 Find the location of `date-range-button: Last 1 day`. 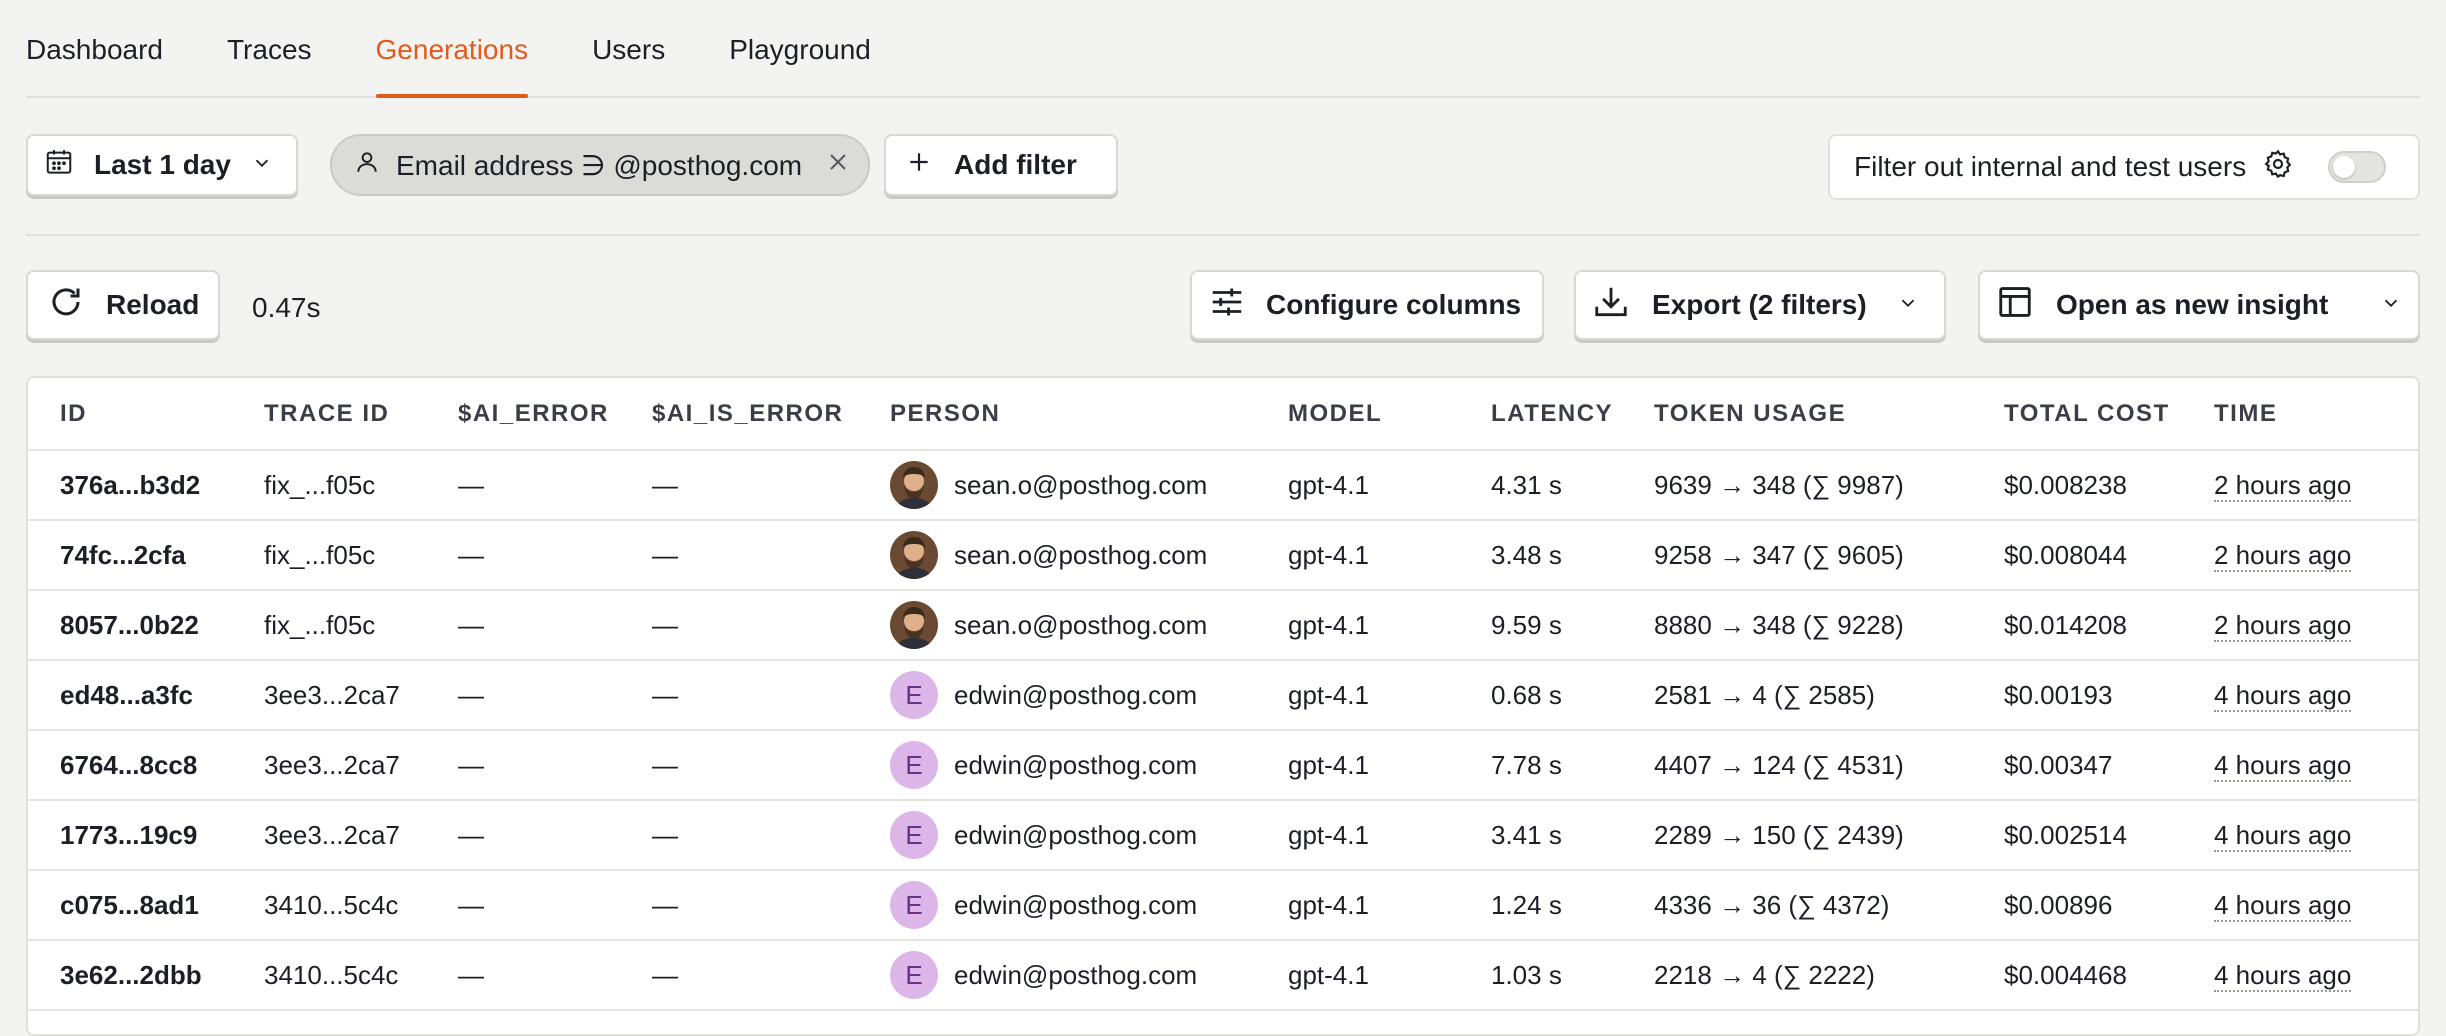

date-range-button: Last 1 day is located at coordinates (162, 165).